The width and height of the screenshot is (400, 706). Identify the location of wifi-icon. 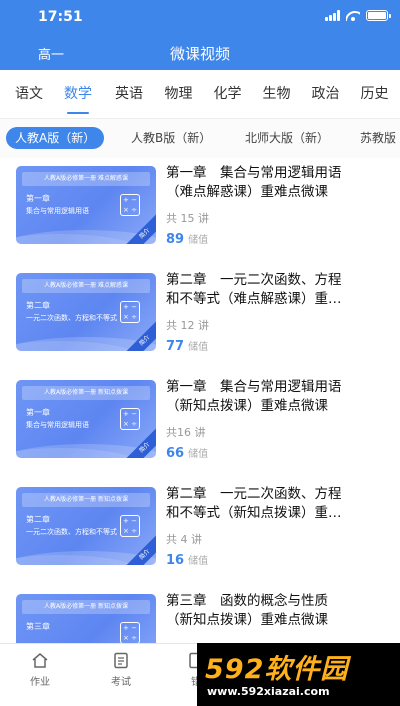
(353, 15).